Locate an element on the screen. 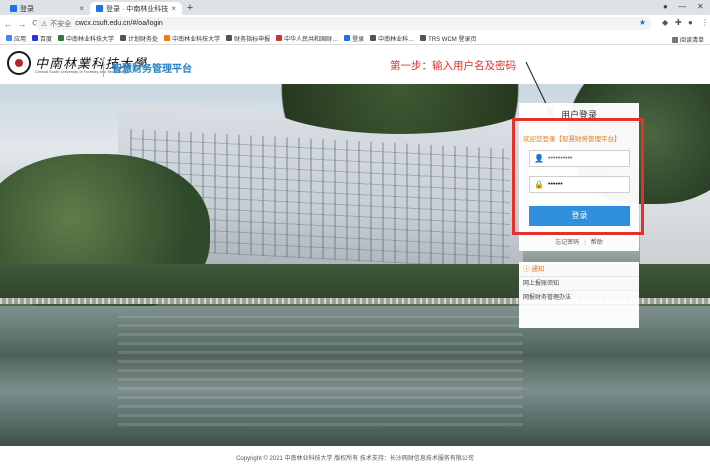 Image resolution: width=710 pixels, height=473 pixels. login-panel: 用户登录 欢迎您登录【智慧财务管理平台】 👤 🔒 登录 忘记密码|帮助 is located at coordinates (579, 177).